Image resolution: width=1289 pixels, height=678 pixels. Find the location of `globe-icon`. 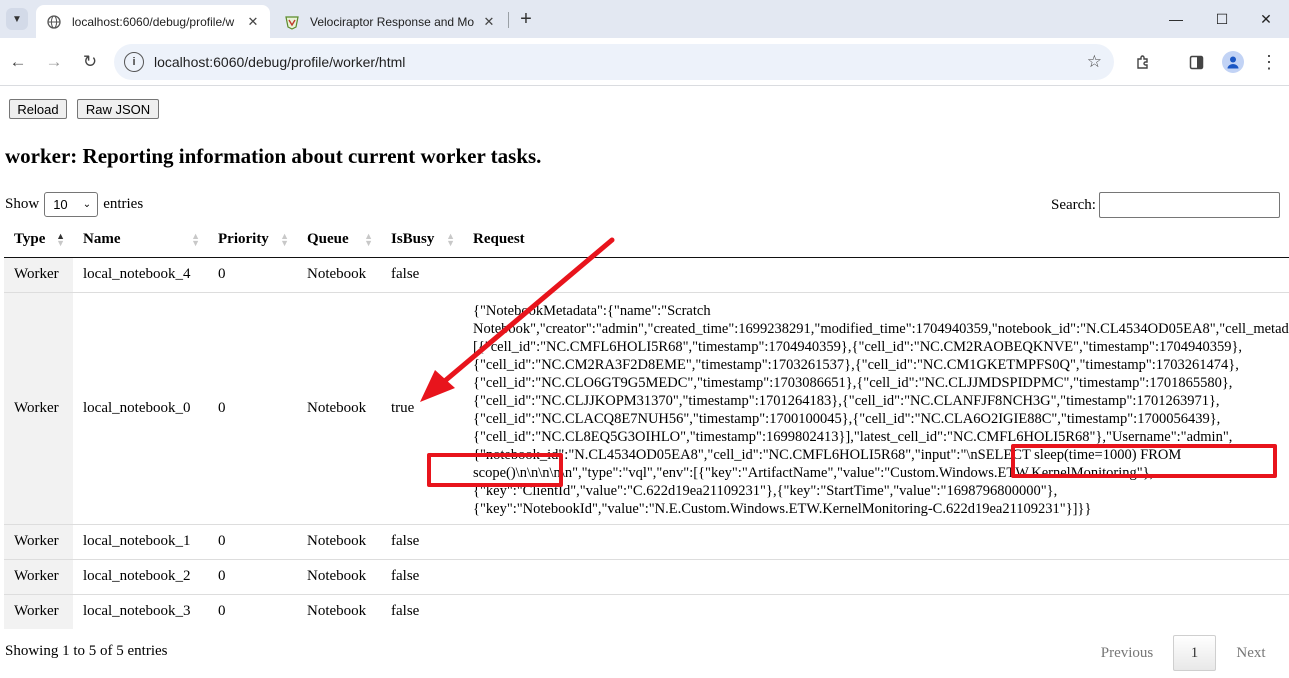

globe-icon is located at coordinates (54, 22).